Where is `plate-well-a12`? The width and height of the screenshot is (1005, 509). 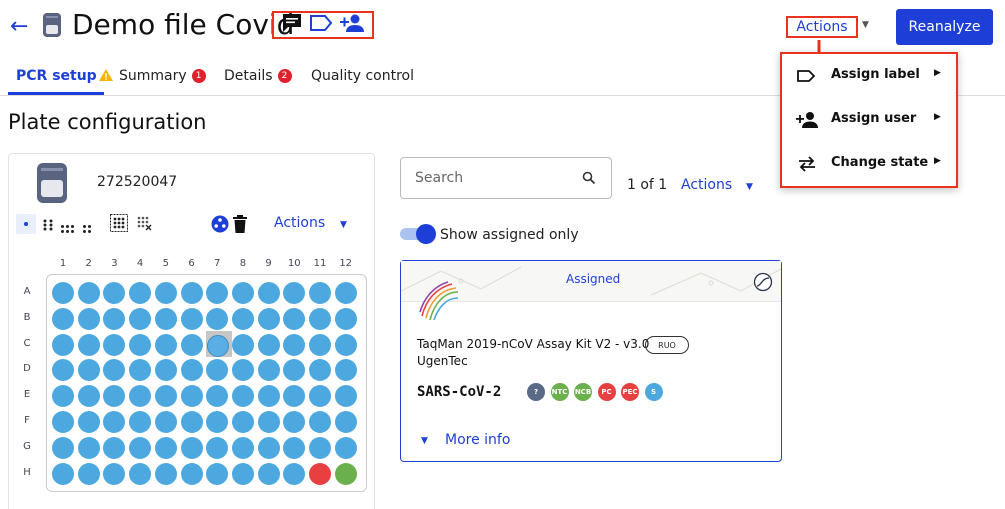 plate-well-a12 is located at coordinates (345, 293).